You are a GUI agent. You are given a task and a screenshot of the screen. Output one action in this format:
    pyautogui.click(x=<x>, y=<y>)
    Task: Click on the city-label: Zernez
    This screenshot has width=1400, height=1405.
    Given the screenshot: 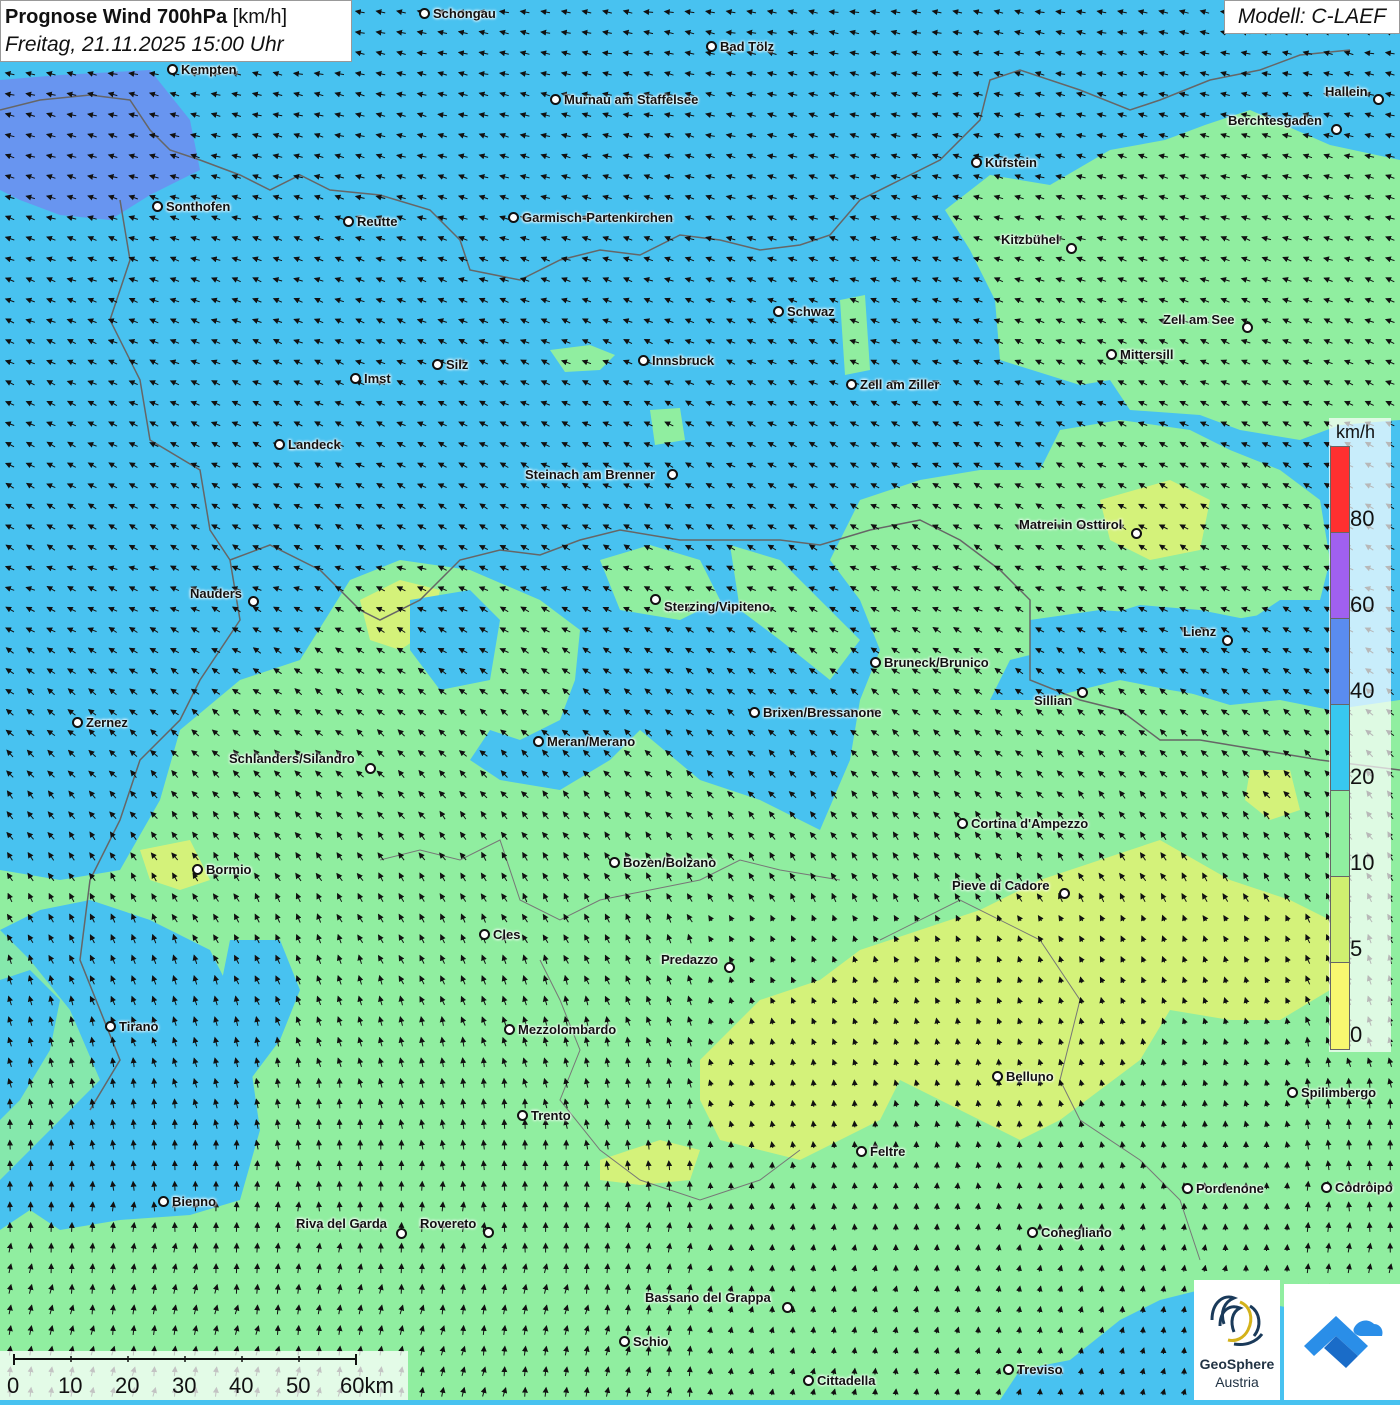 What is the action you would take?
    pyautogui.click(x=107, y=722)
    